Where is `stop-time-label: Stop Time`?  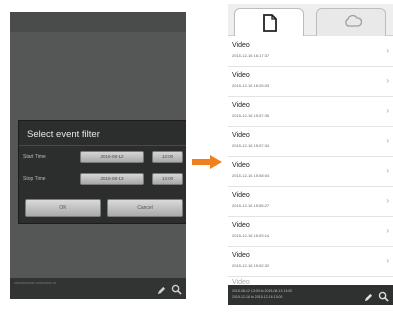
stop-time-label: Stop Time is located at coordinates (34, 179).